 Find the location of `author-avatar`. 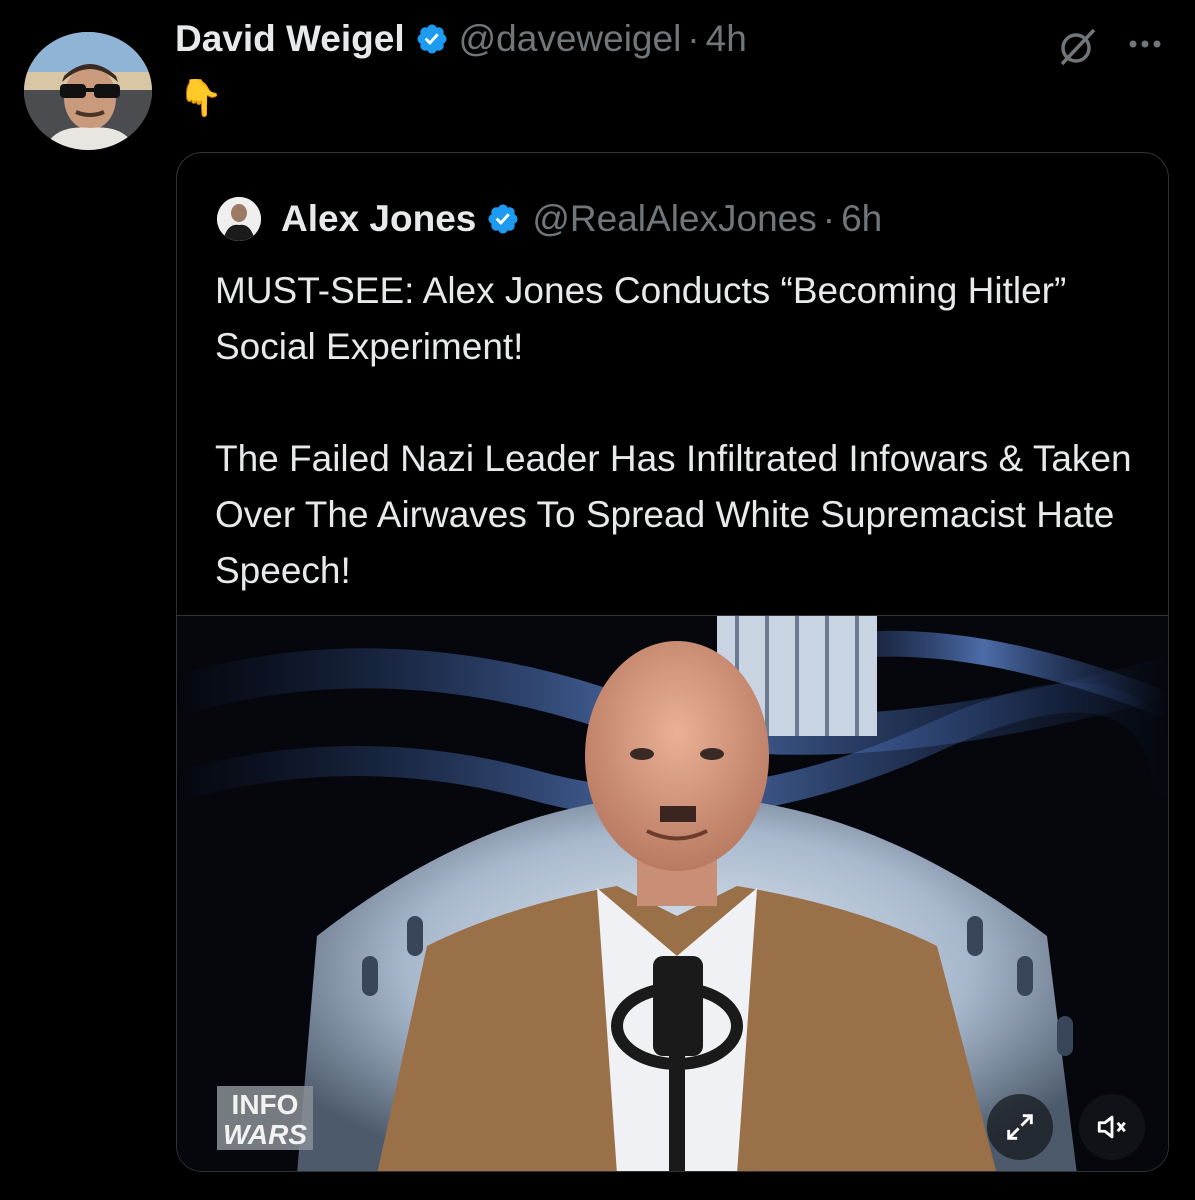

author-avatar is located at coordinates (88, 91).